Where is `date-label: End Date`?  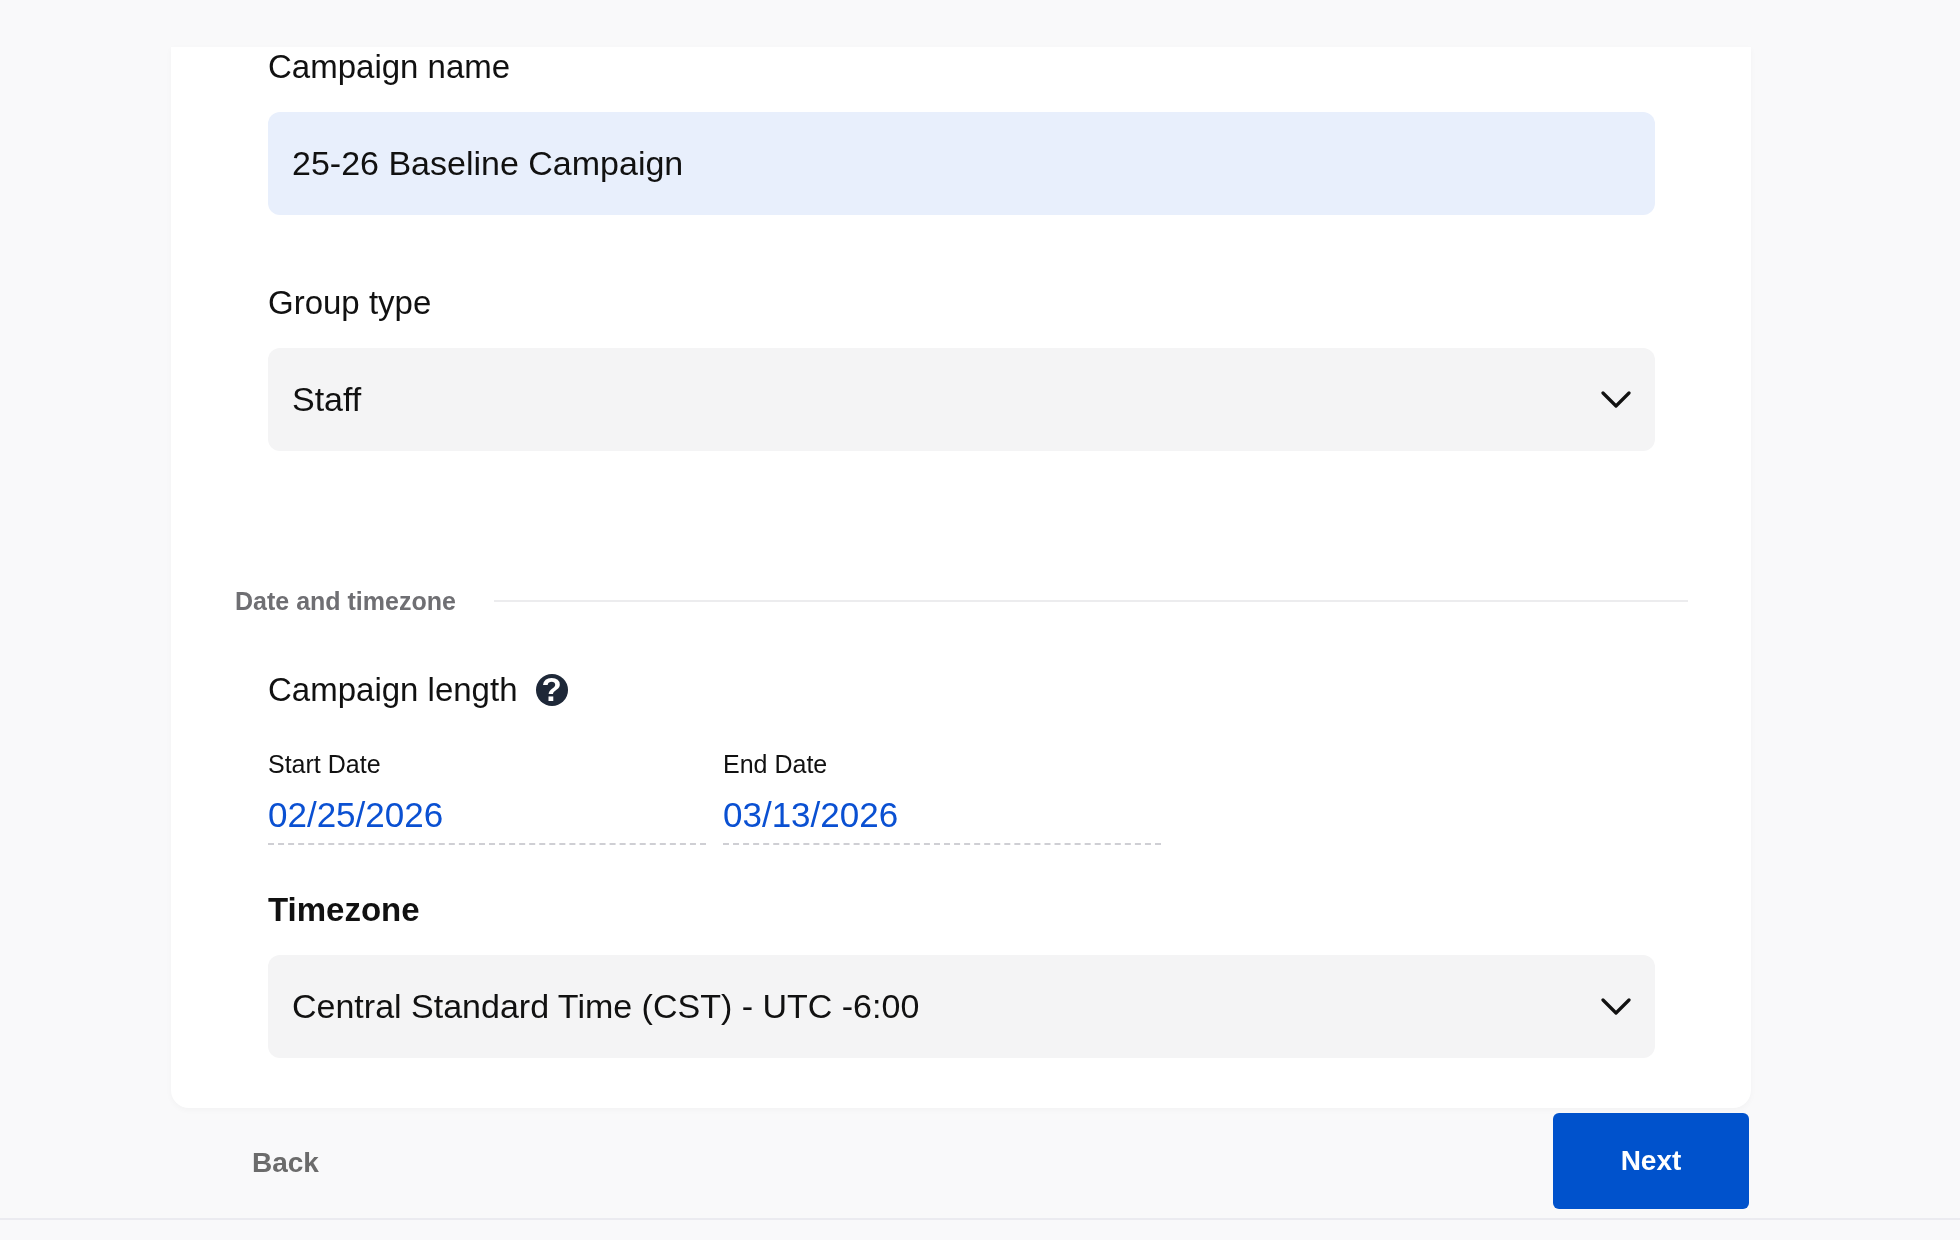
date-label: End Date is located at coordinates (775, 764).